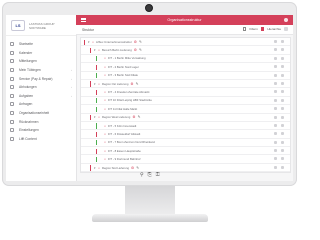 This screenshot has height=240, width=320. What do you see at coordinates (41, 78) in the screenshot?
I see `sidebar-item: Service (Pay & Repair) ›` at bounding box center [41, 78].